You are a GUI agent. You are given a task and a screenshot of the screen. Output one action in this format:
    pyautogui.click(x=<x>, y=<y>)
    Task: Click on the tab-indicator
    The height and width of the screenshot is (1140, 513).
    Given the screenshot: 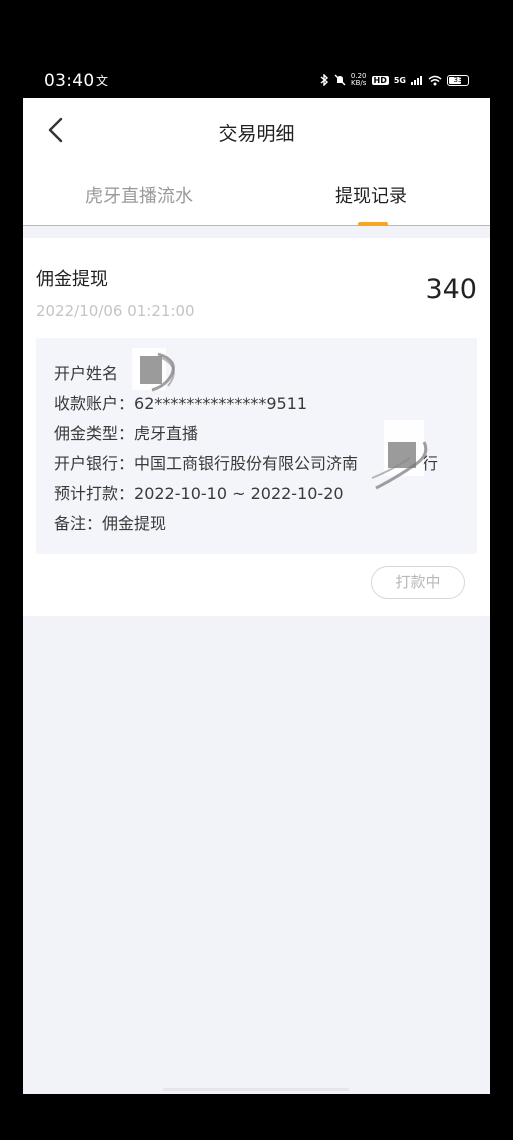 What is the action you would take?
    pyautogui.click(x=373, y=224)
    